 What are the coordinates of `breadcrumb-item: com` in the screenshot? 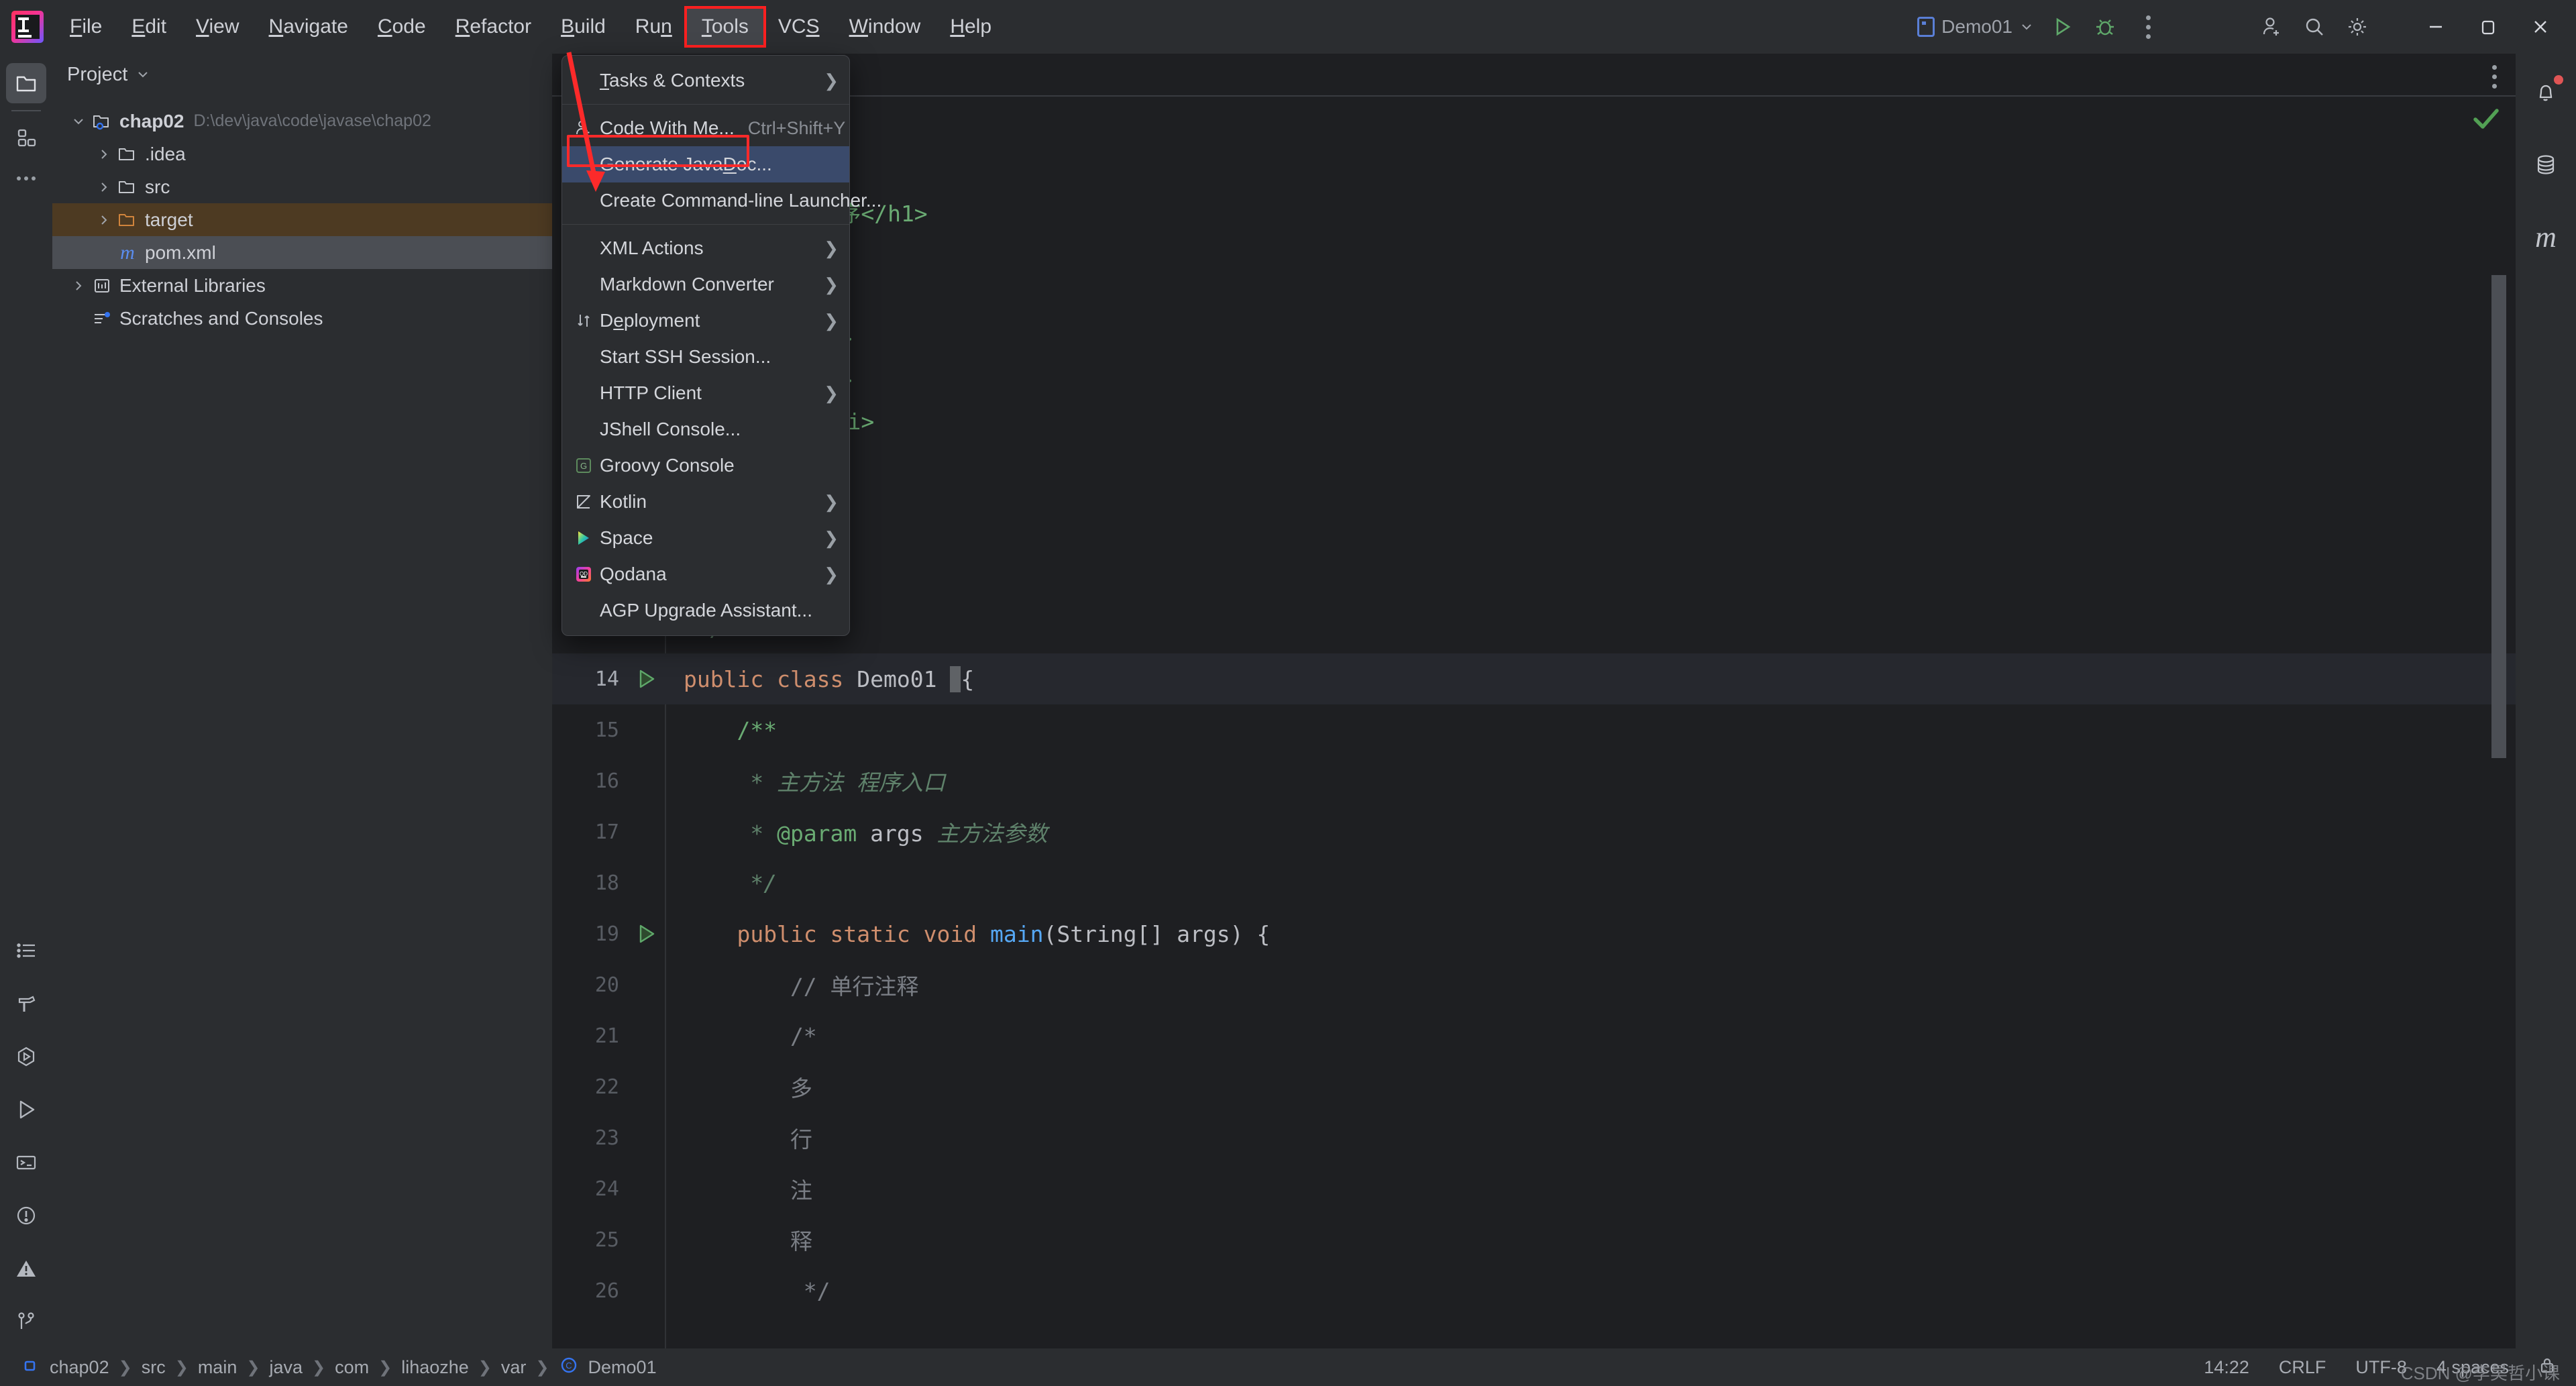 It's located at (351, 1367).